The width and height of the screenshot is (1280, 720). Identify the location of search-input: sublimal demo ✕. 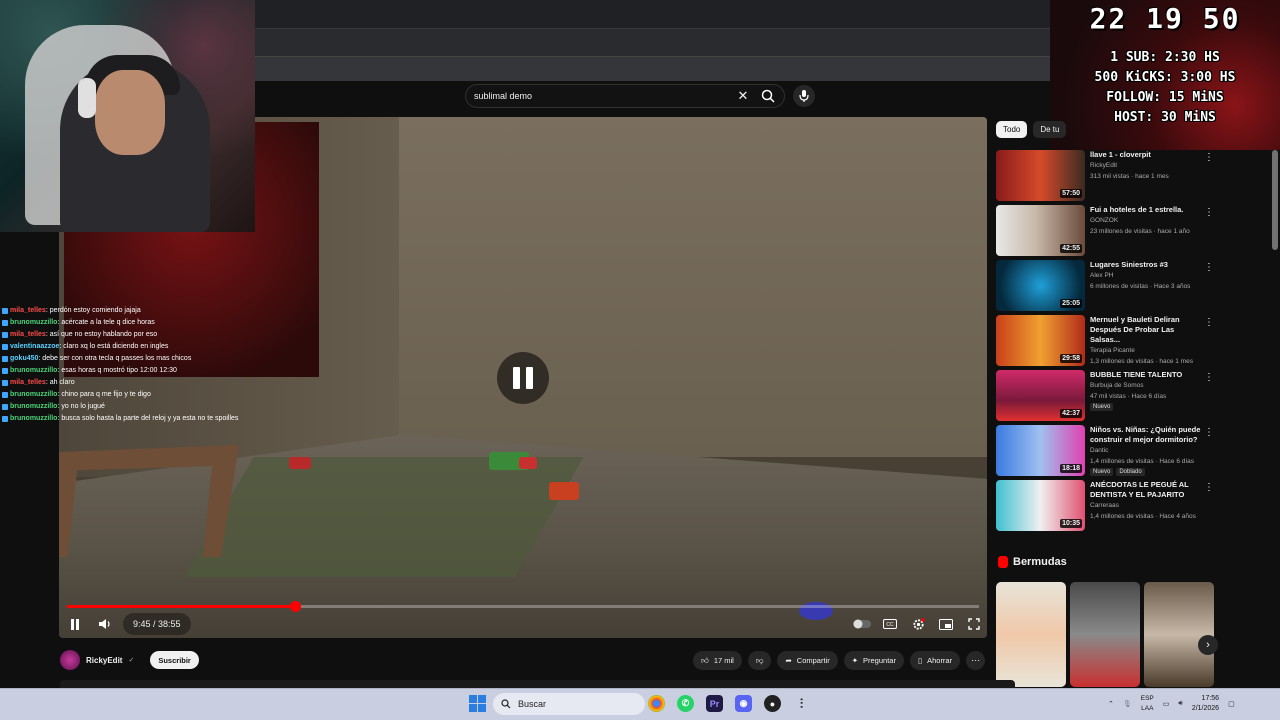
(625, 96).